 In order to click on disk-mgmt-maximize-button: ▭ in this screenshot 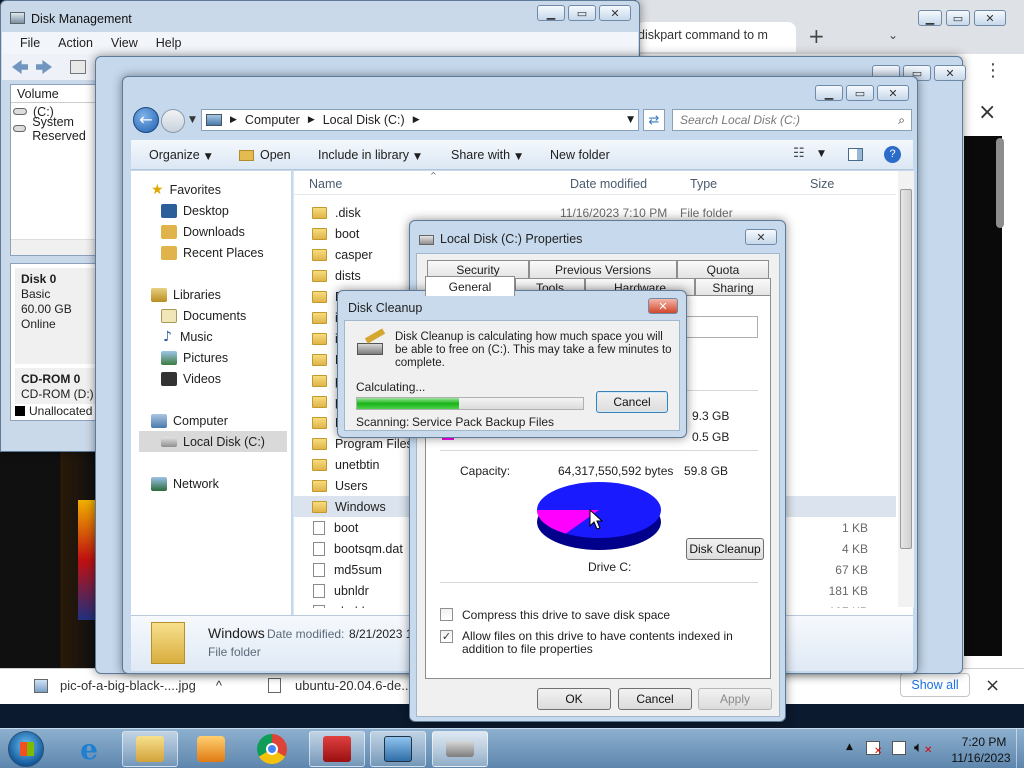, I will do `click(582, 13)`.